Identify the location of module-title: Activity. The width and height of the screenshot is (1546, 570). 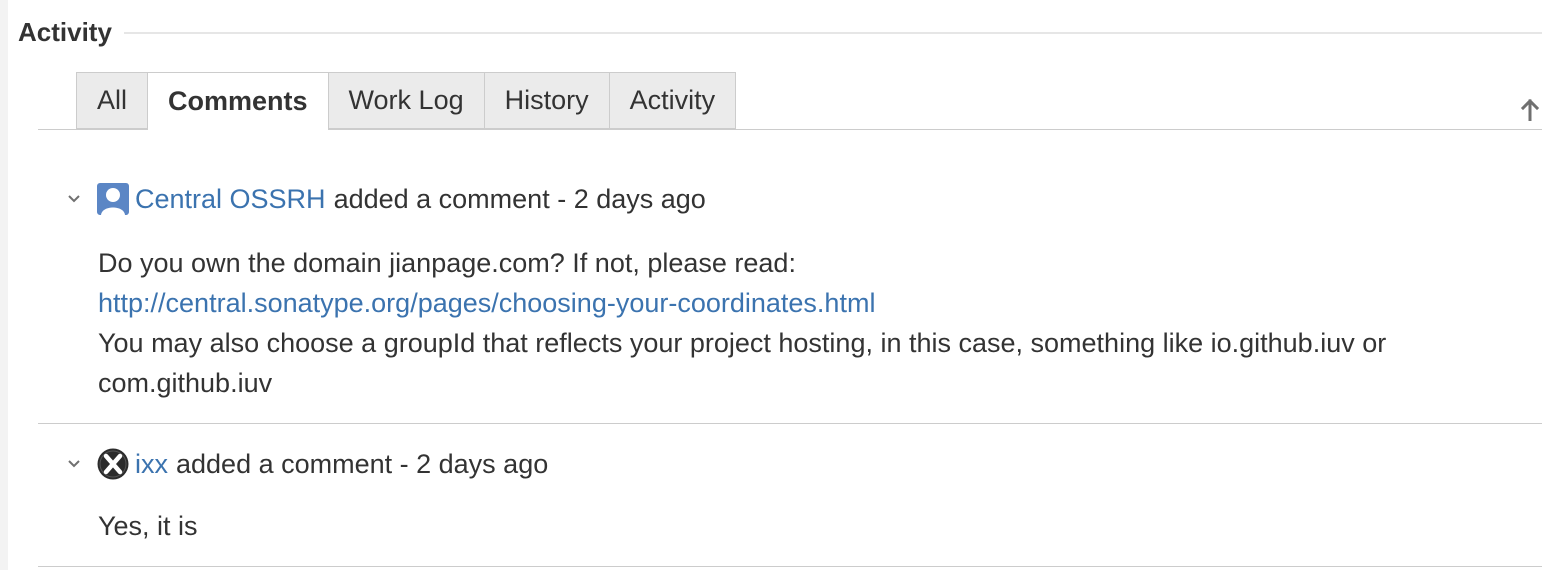
(65, 31).